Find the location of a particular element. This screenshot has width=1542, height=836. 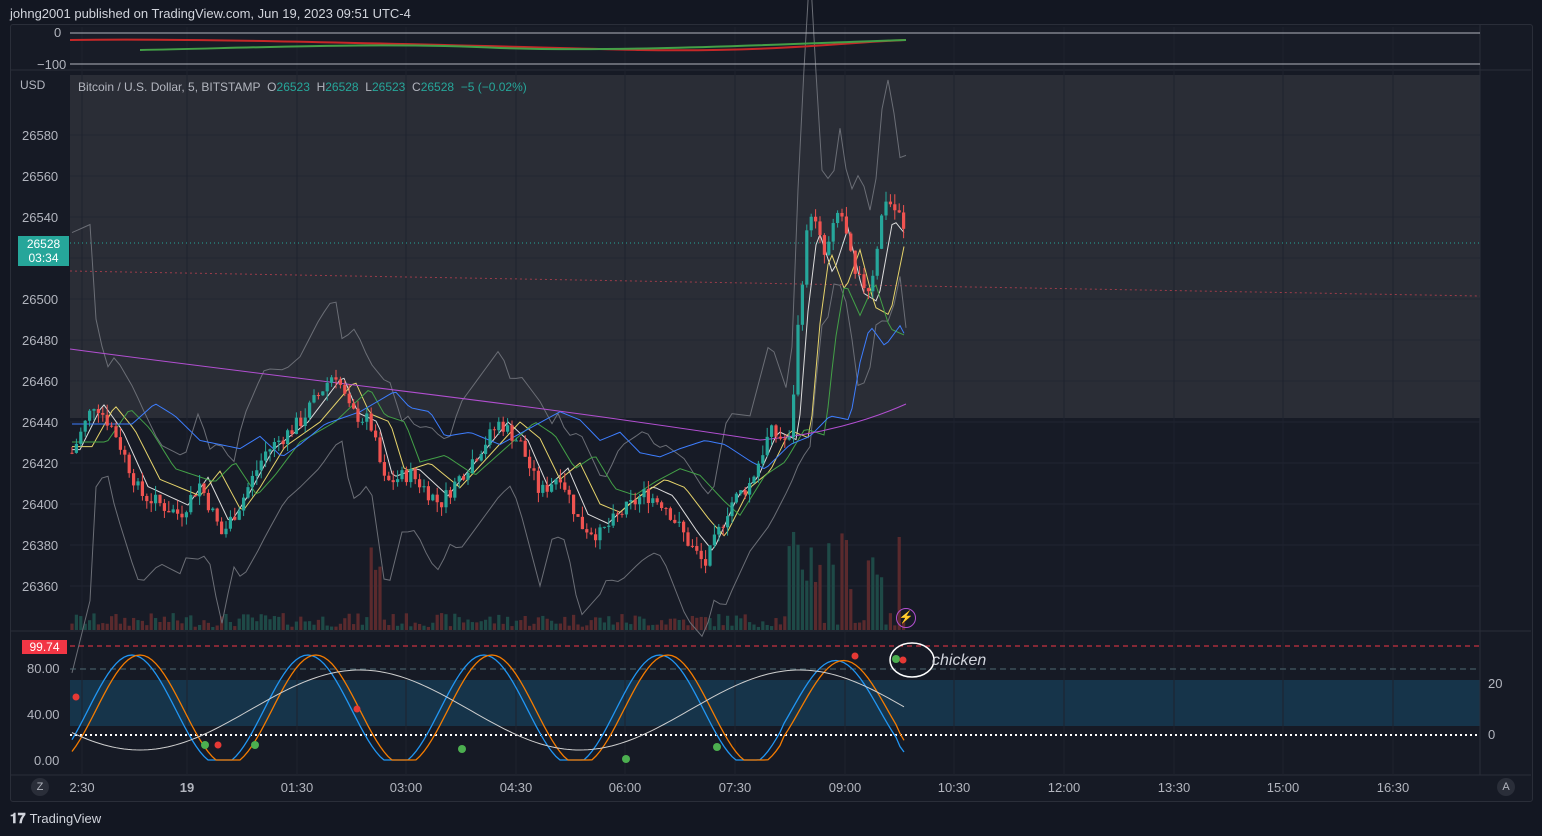

signal-dot-red is located at coordinates (218, 745).